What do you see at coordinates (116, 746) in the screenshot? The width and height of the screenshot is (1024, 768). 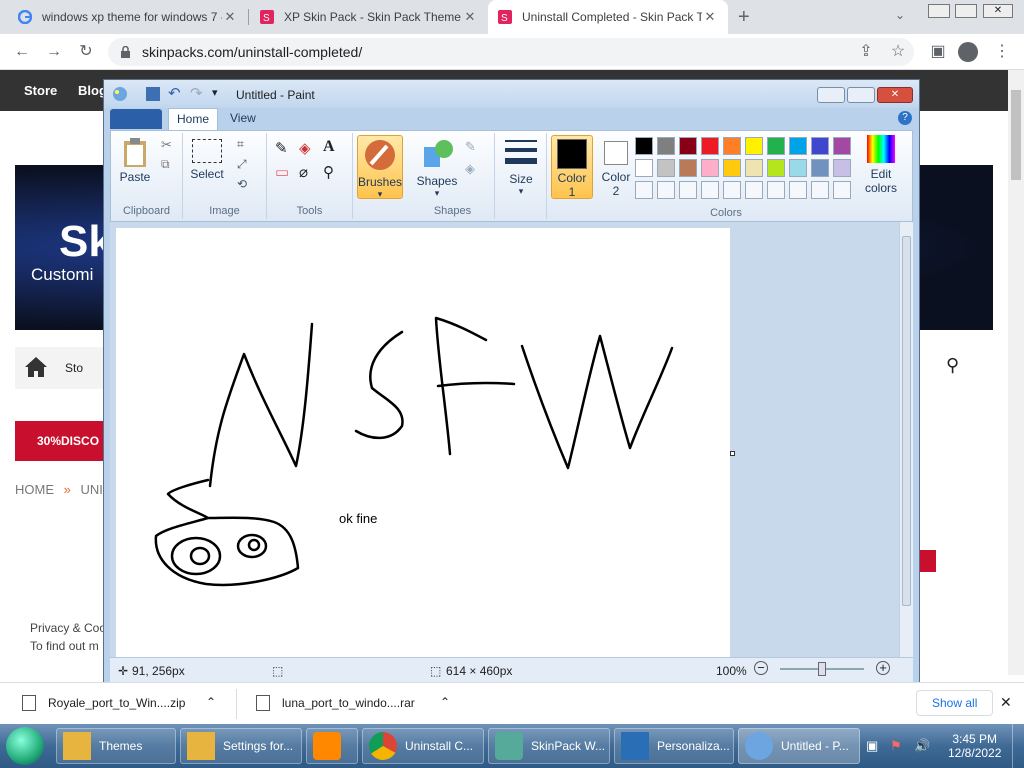 I see `taskbar-item-themes: Themes` at bounding box center [116, 746].